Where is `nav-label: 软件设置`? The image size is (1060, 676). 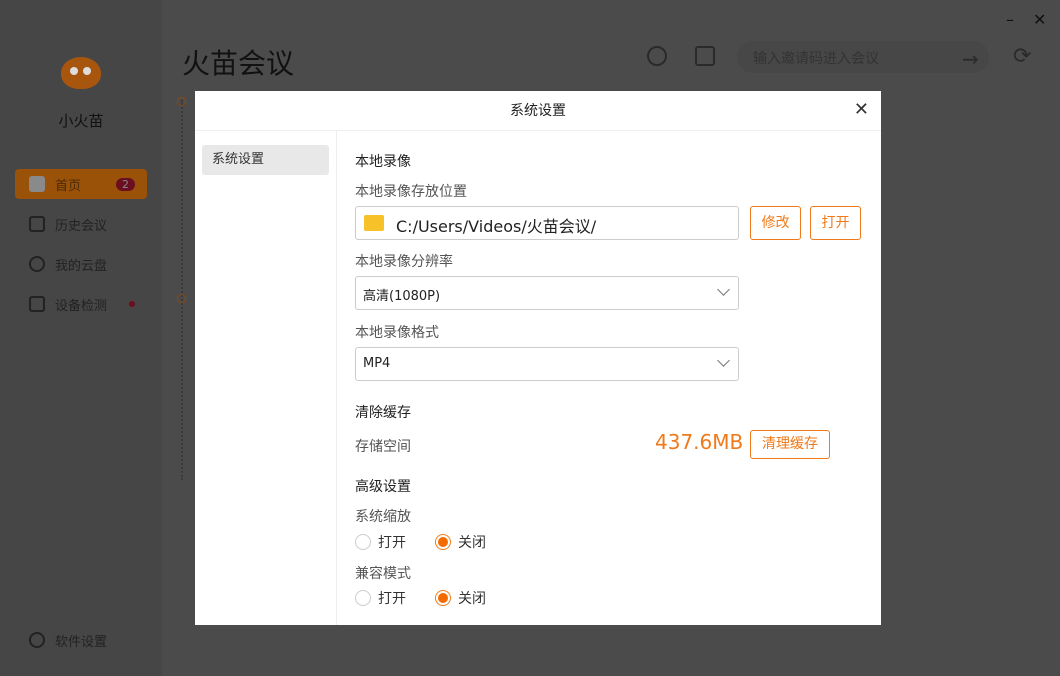 nav-label: 软件设置 is located at coordinates (81, 642).